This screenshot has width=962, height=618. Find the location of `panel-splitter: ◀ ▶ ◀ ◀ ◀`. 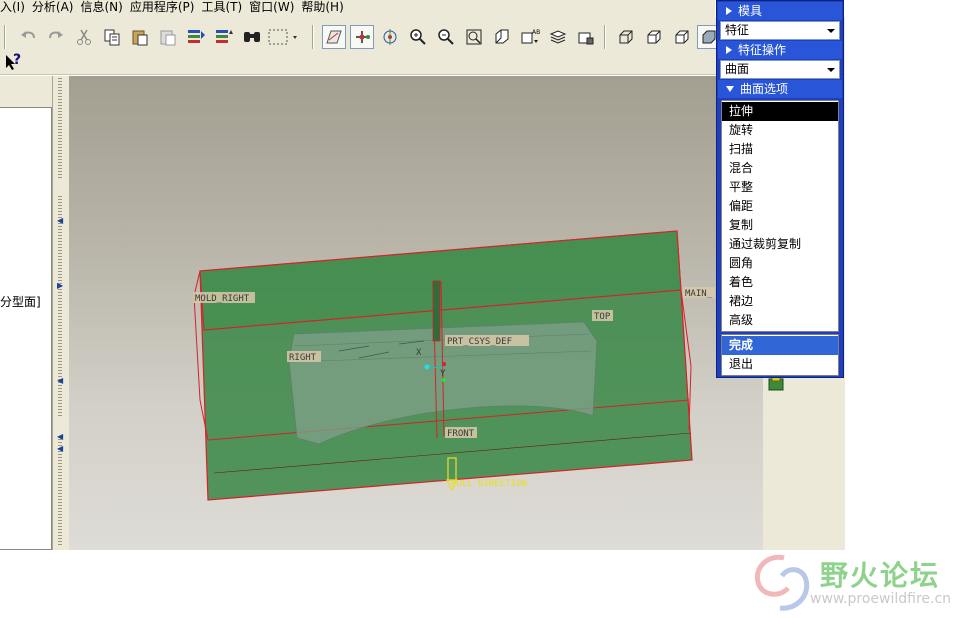

panel-splitter: ◀ ▶ ◀ ◀ ◀ is located at coordinates (60, 313).